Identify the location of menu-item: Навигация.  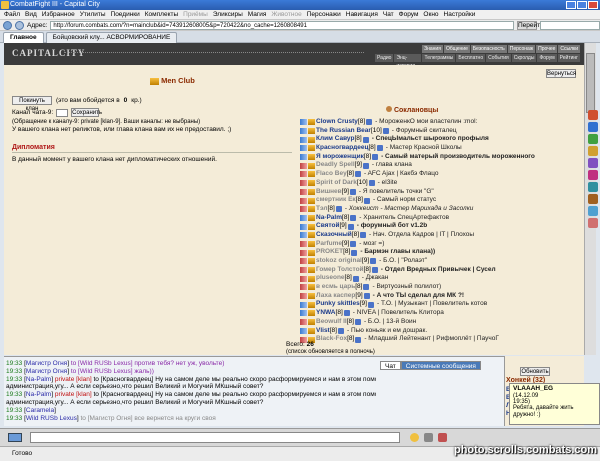
(362, 14).